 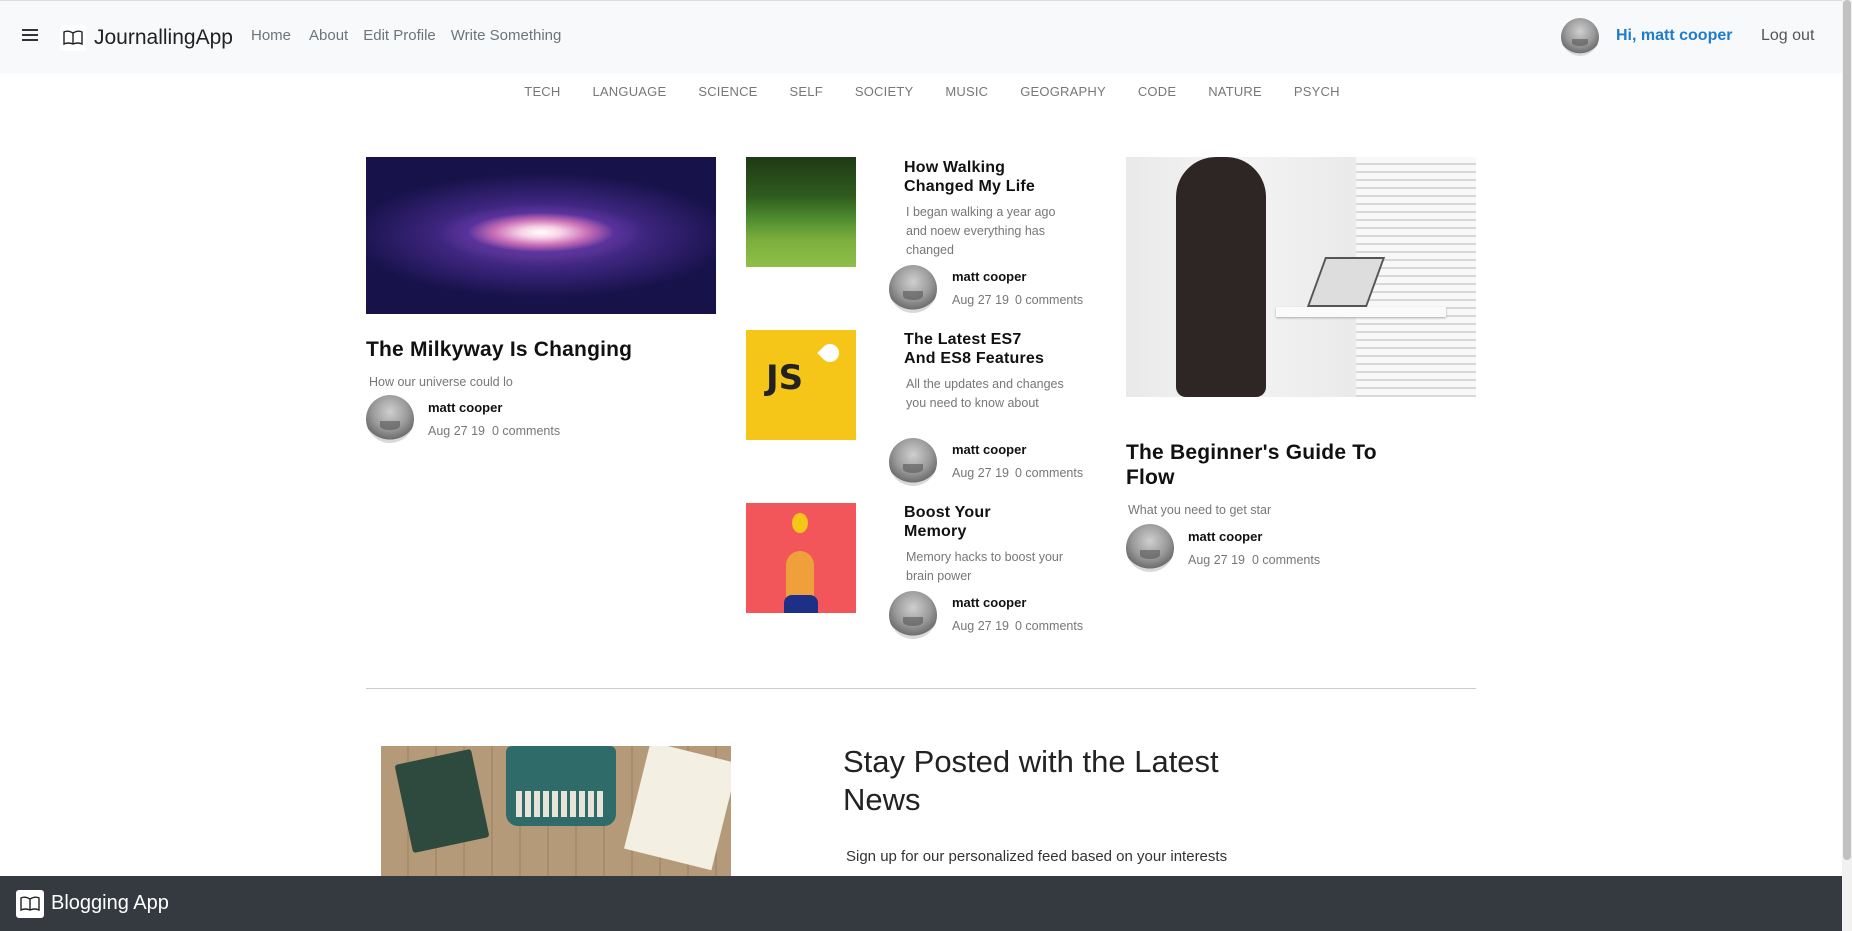 I want to click on typewriter-image, so click(x=556, y=811).